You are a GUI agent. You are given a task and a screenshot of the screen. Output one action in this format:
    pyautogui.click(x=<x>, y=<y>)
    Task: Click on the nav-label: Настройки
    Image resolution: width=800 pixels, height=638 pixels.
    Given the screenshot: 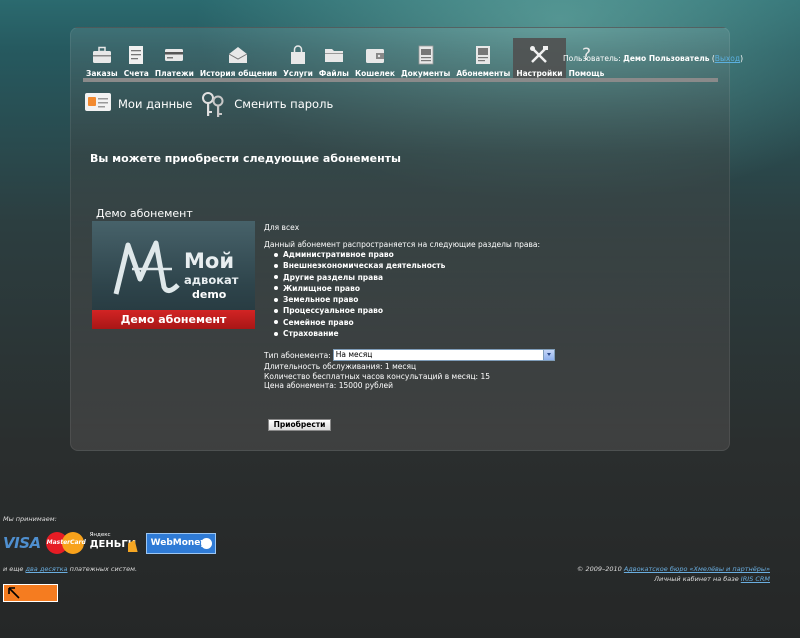 What is the action you would take?
    pyautogui.click(x=539, y=73)
    